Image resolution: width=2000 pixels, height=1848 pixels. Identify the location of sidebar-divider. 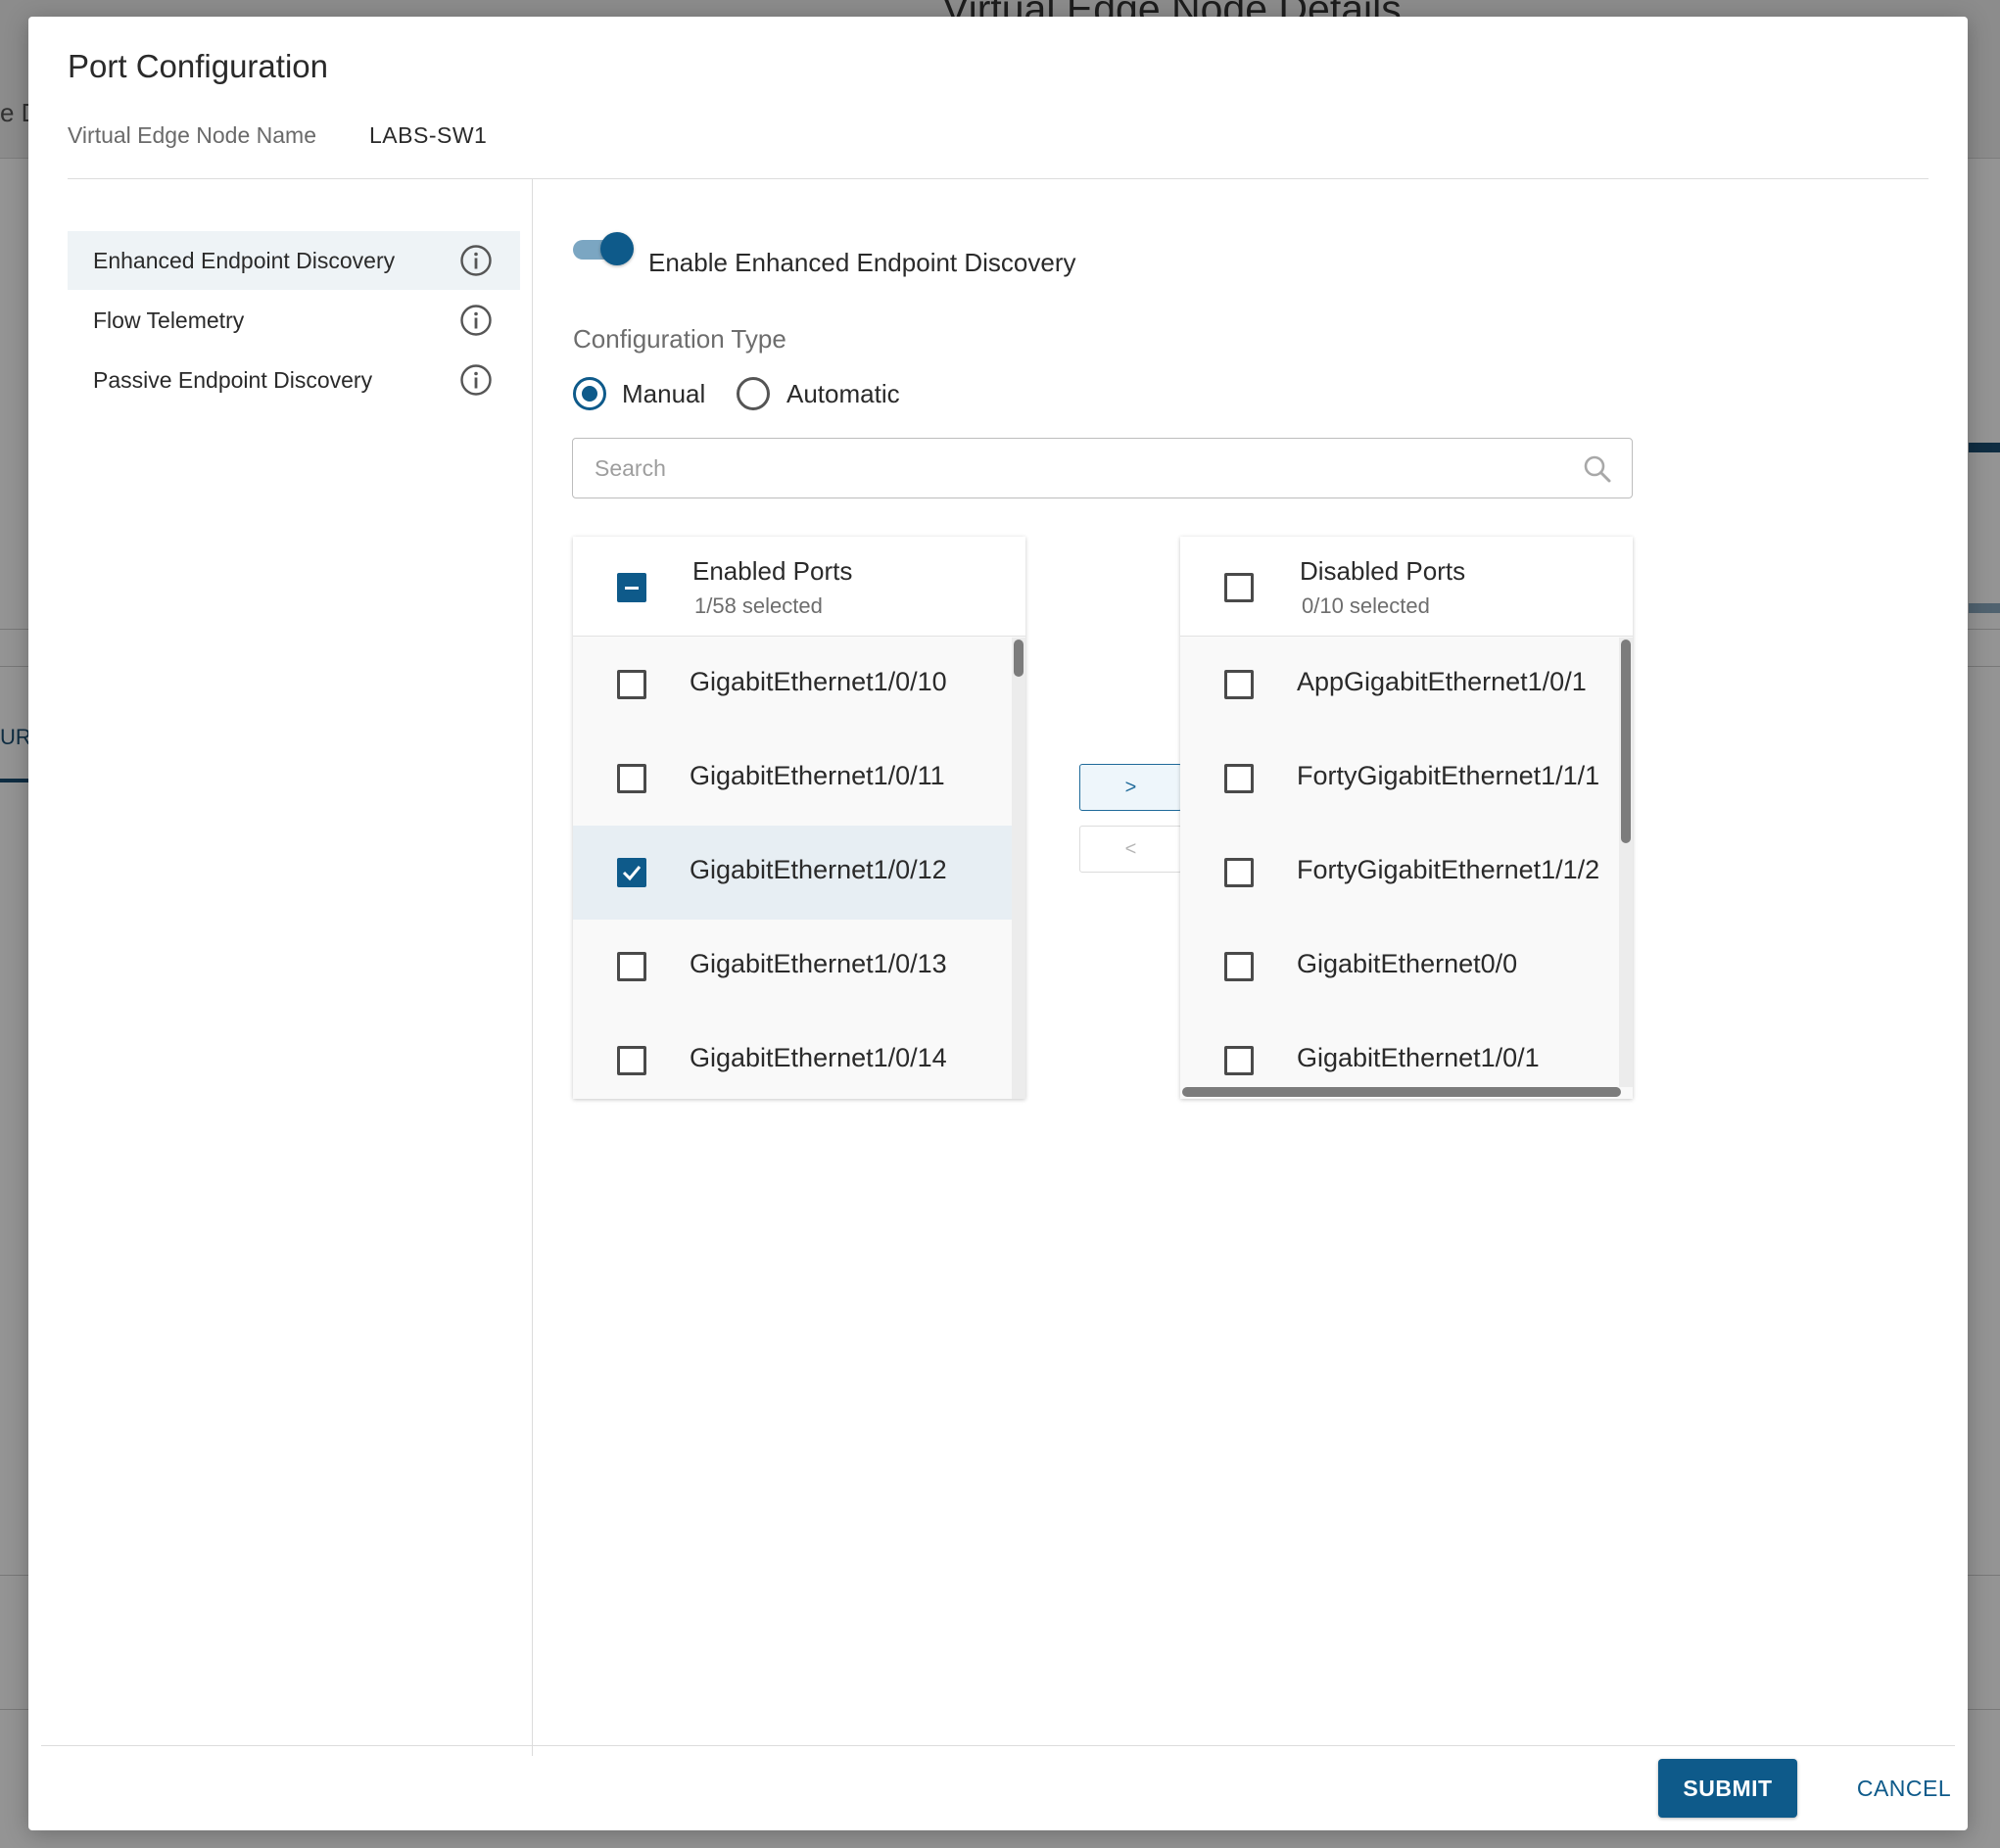
(532, 967).